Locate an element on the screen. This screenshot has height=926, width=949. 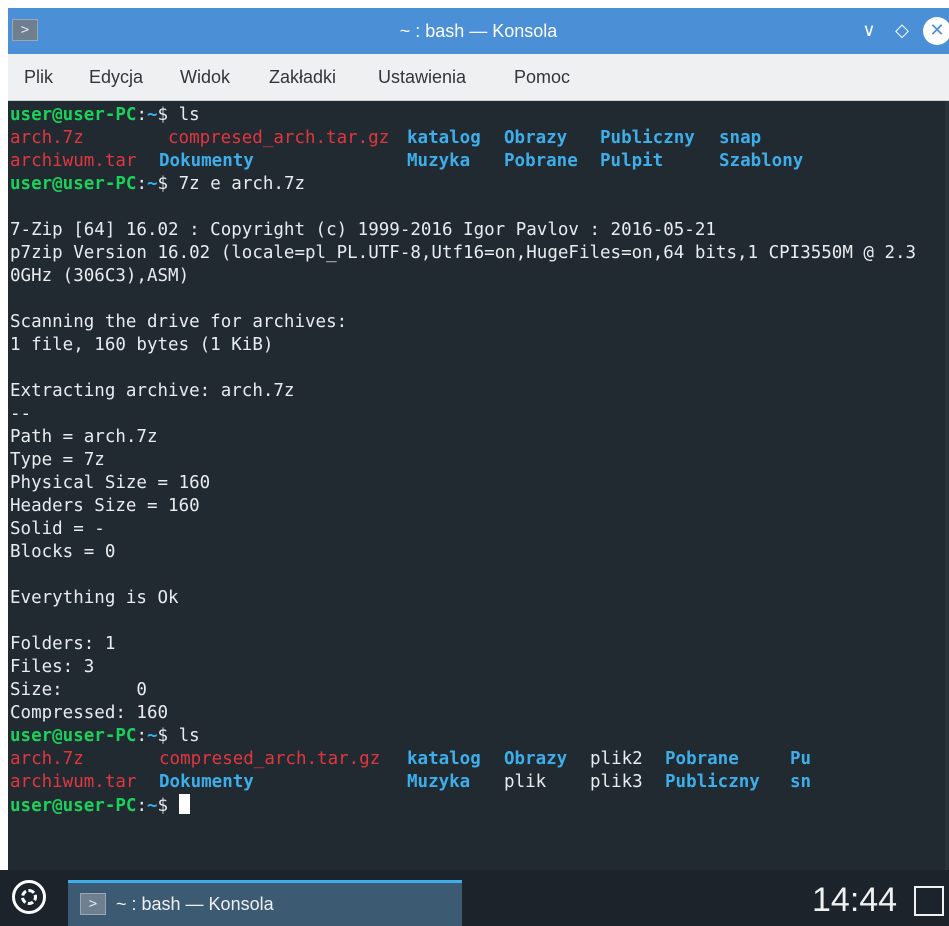
taskbar: > ~ : bash — Konsola 14:44 is located at coordinates (474, 898).